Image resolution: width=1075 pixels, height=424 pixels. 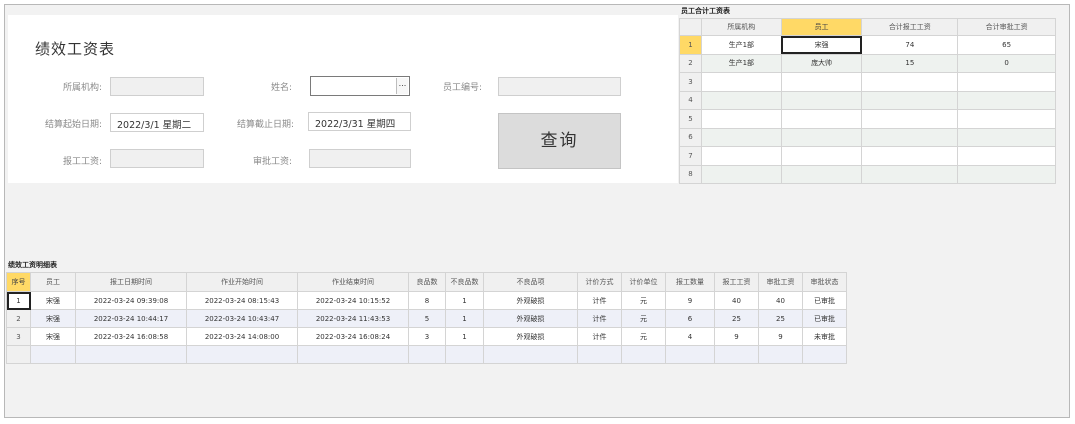 What do you see at coordinates (559, 86) in the screenshot?
I see `empno-field` at bounding box center [559, 86].